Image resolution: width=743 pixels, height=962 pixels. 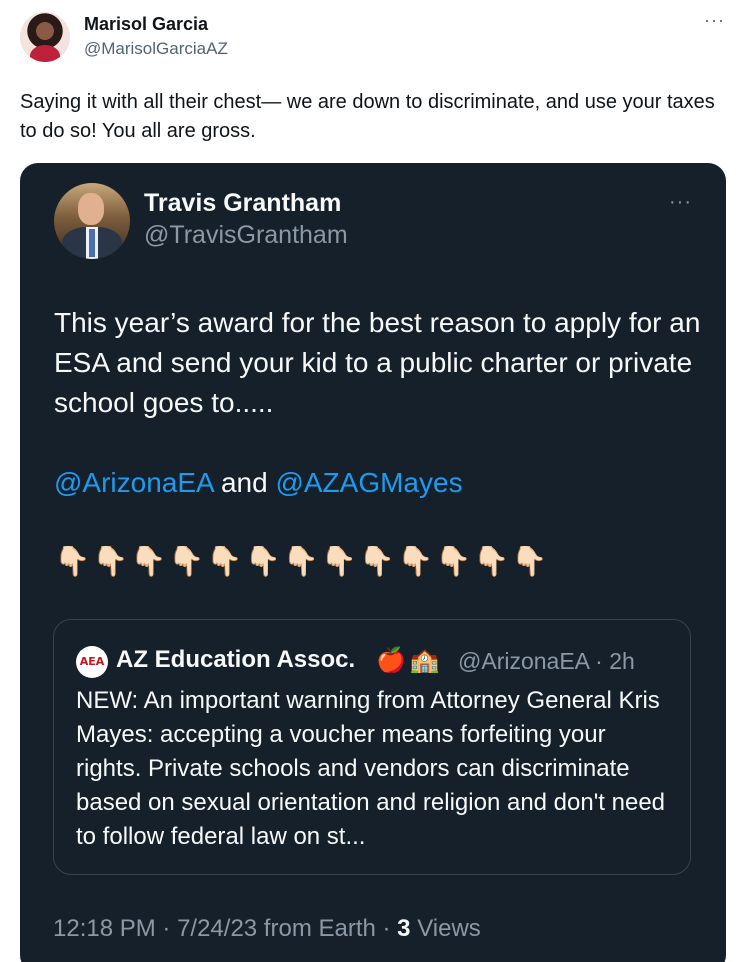 What do you see at coordinates (104, 928) in the screenshot?
I see `tweet-time: 12:18 PM` at bounding box center [104, 928].